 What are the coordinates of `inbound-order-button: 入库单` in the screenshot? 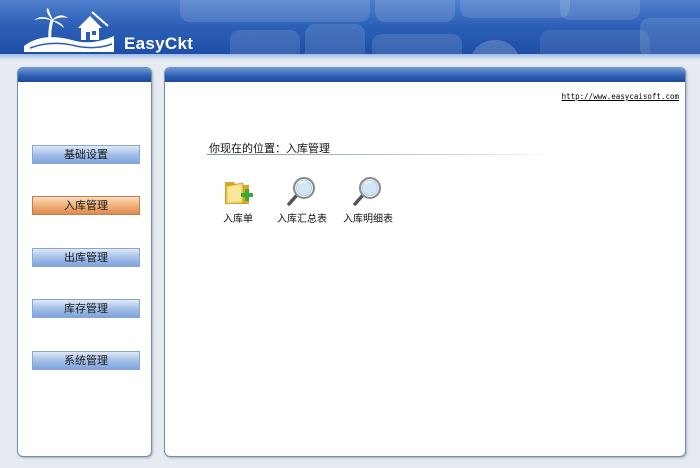 It's located at (238, 199).